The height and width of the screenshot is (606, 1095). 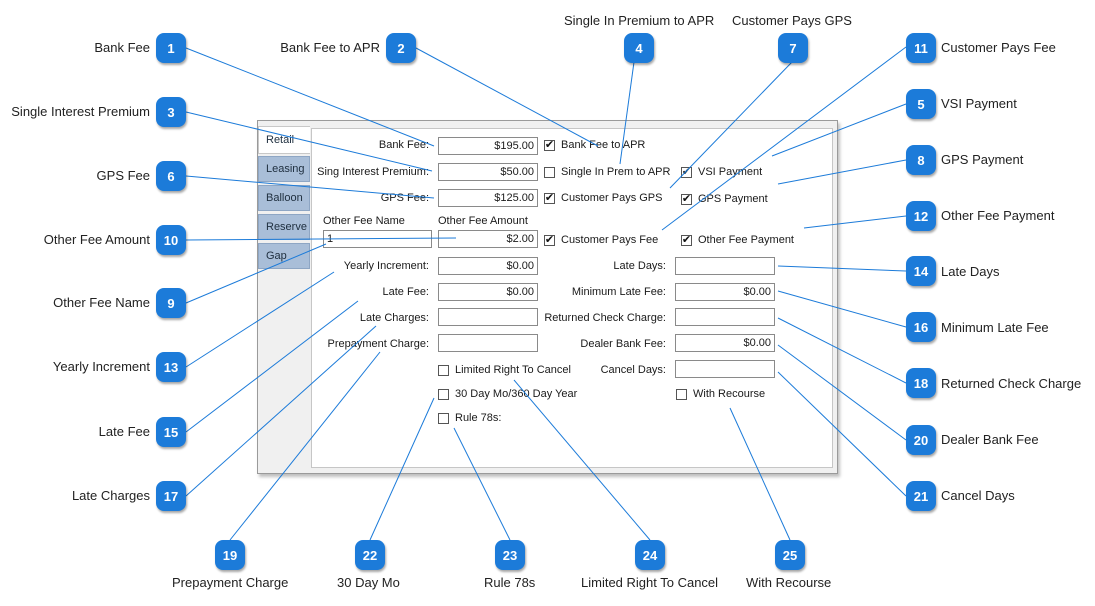 What do you see at coordinates (733, 199) in the screenshot?
I see `gps-payment-label: GPS Payment` at bounding box center [733, 199].